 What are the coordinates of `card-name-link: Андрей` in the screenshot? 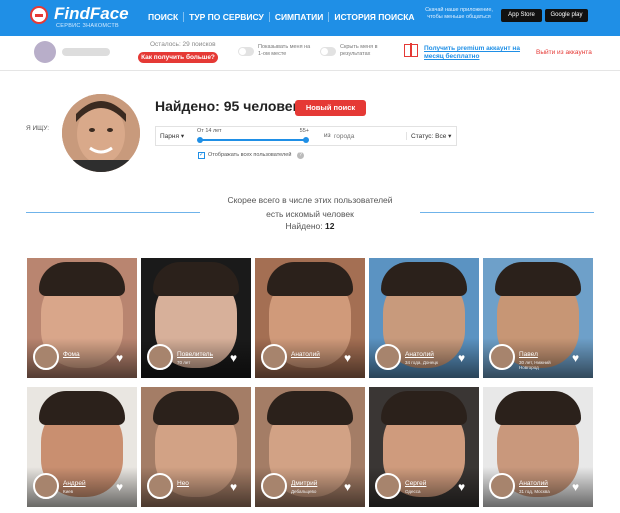 It's located at (74, 483).